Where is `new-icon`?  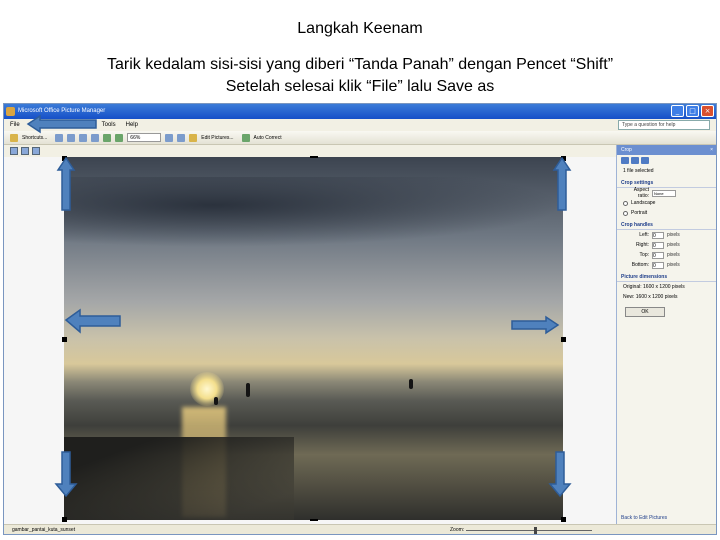 new-icon is located at coordinates (59, 137).